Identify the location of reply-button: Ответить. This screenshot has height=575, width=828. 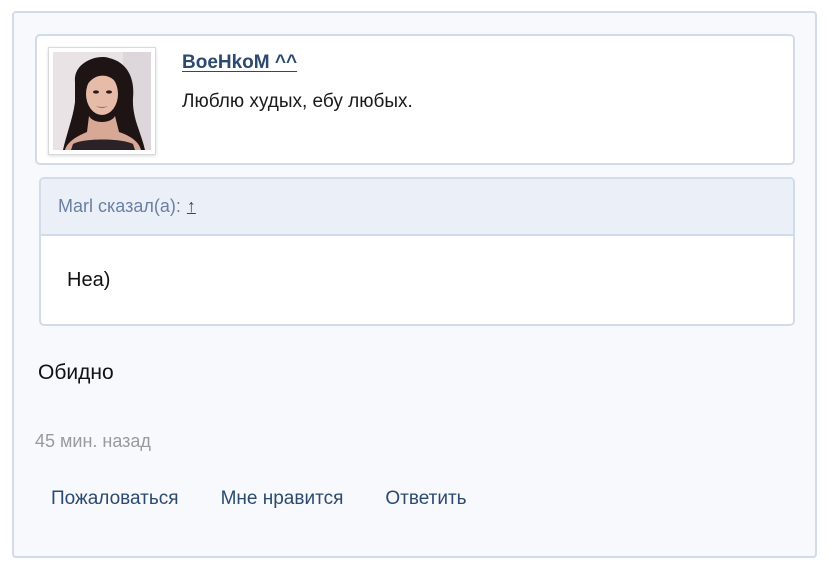
(425, 499).